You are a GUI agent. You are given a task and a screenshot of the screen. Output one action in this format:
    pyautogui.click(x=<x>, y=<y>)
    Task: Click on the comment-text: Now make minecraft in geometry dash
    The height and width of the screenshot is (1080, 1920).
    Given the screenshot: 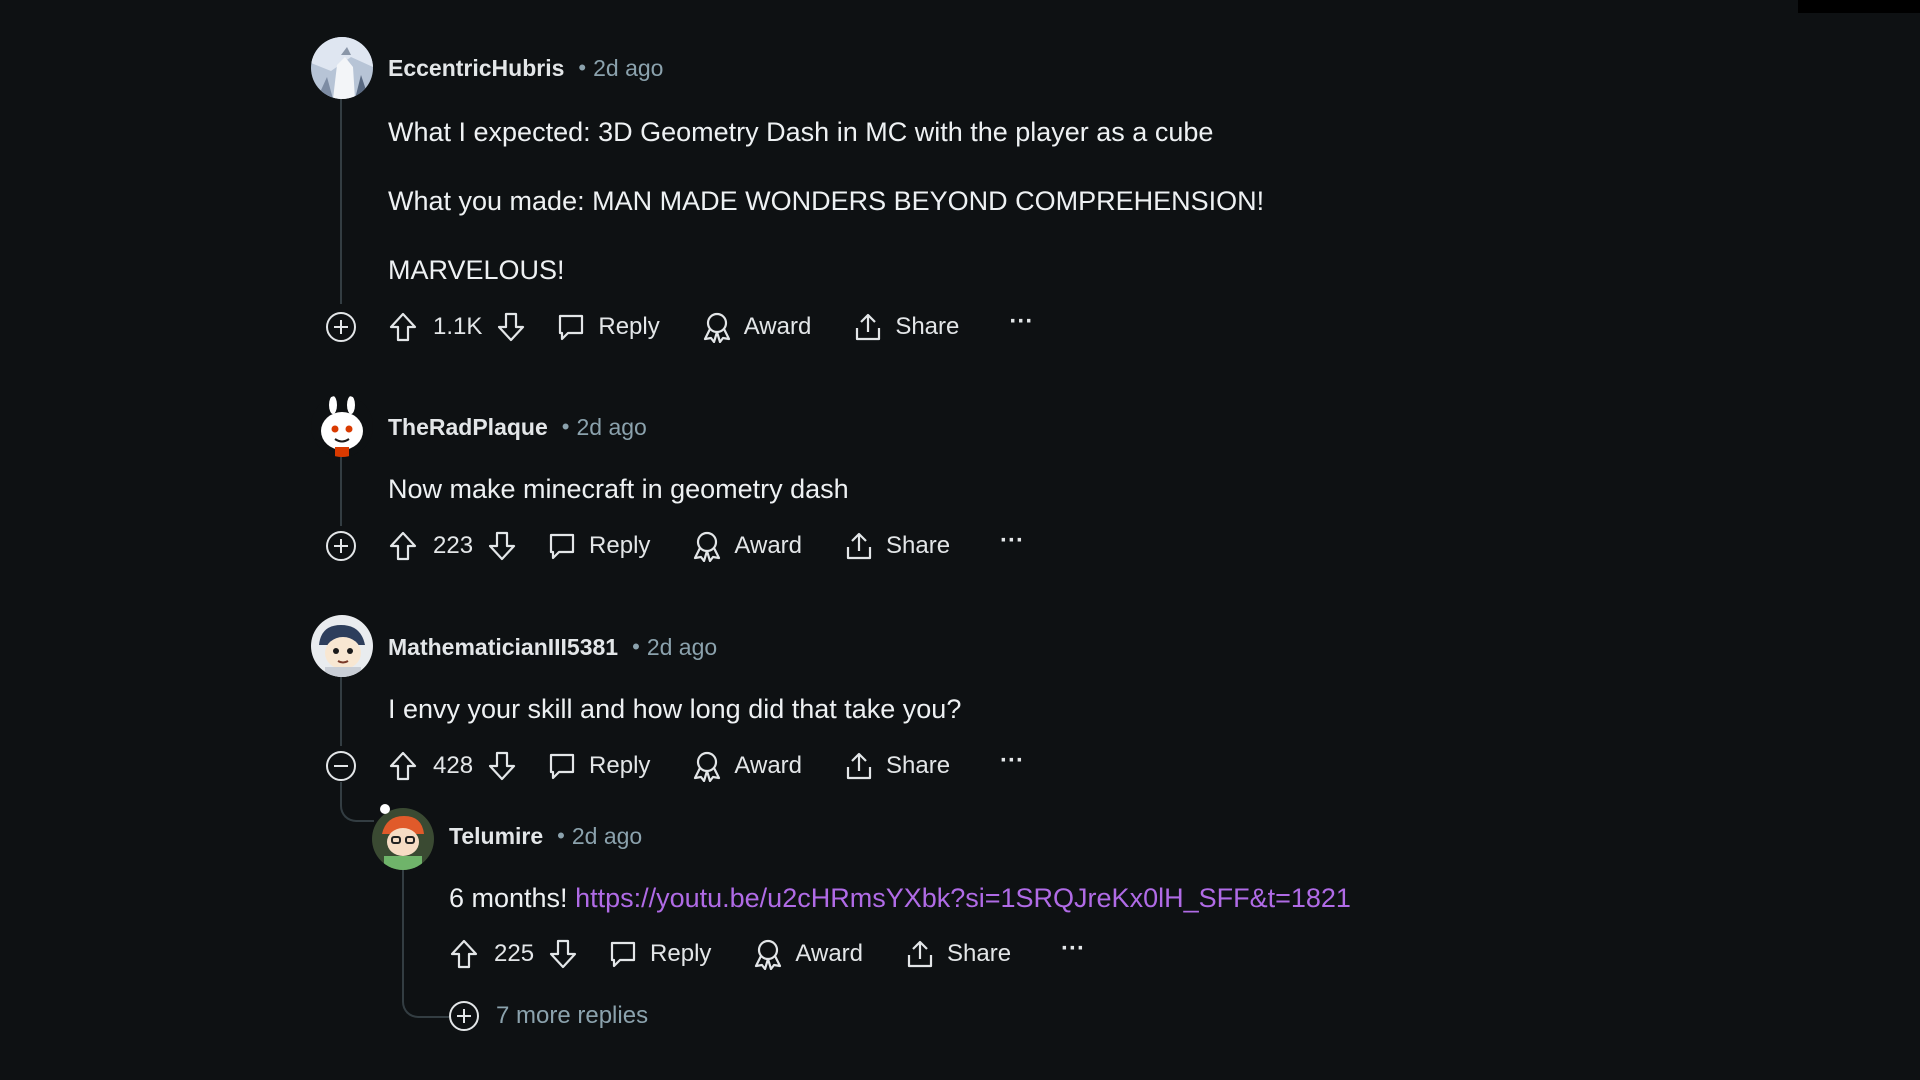 What is the action you would take?
    pyautogui.click(x=618, y=489)
    